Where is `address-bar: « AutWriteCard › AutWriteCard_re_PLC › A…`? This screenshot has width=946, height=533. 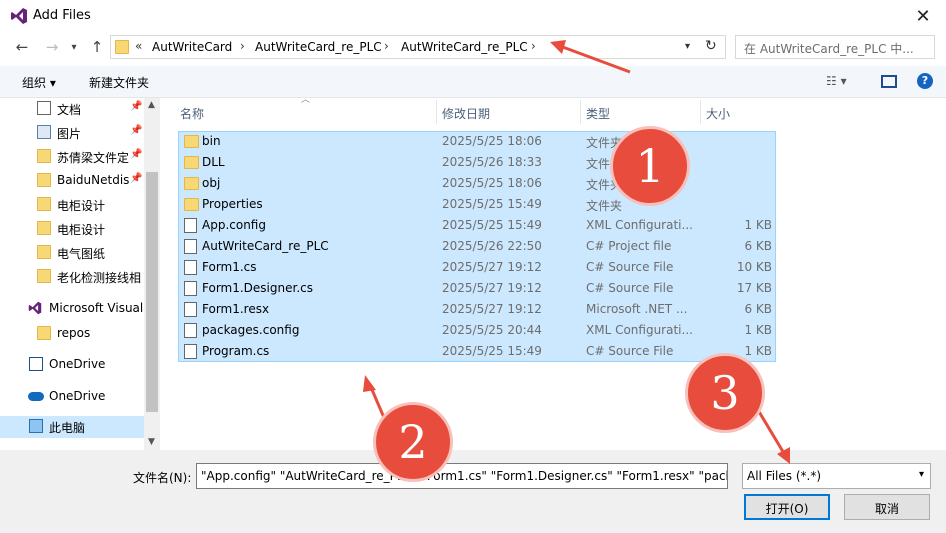 address-bar: « AutWriteCard › AutWriteCard_re_PLC › A… is located at coordinates (418, 47).